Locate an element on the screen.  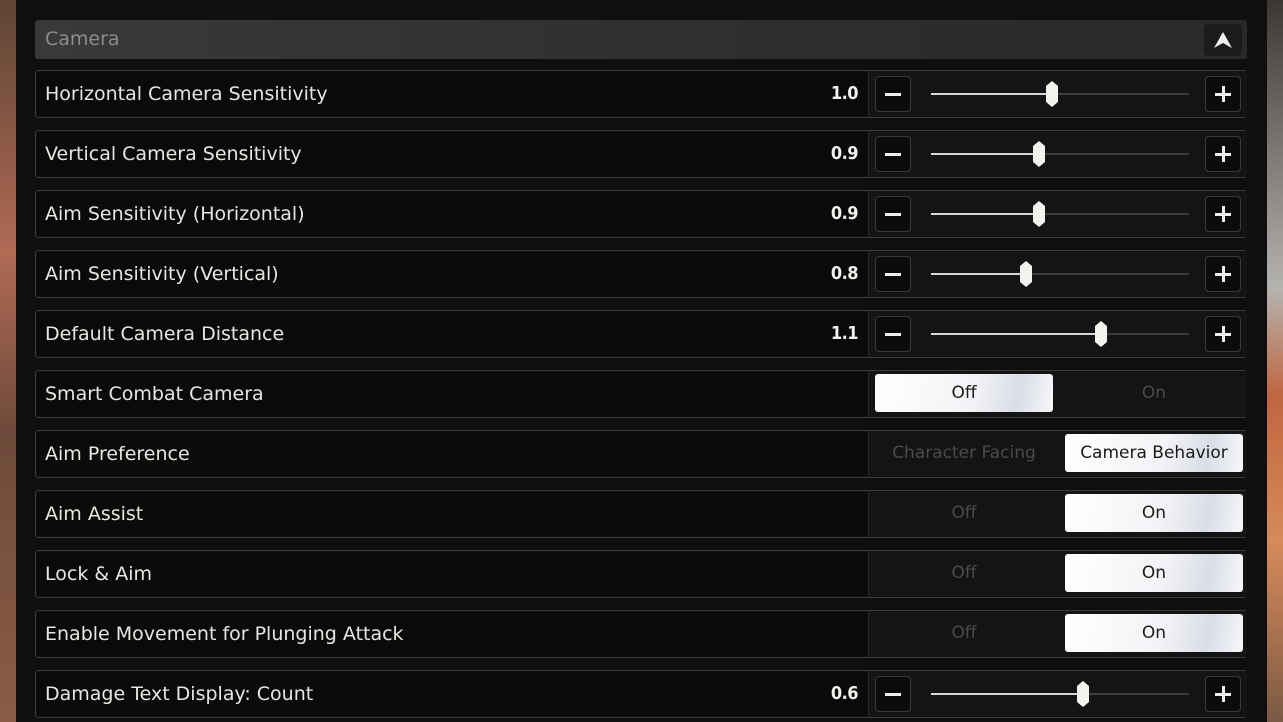
option-camera-behavior: Camera Behavior is located at coordinates (1154, 453).